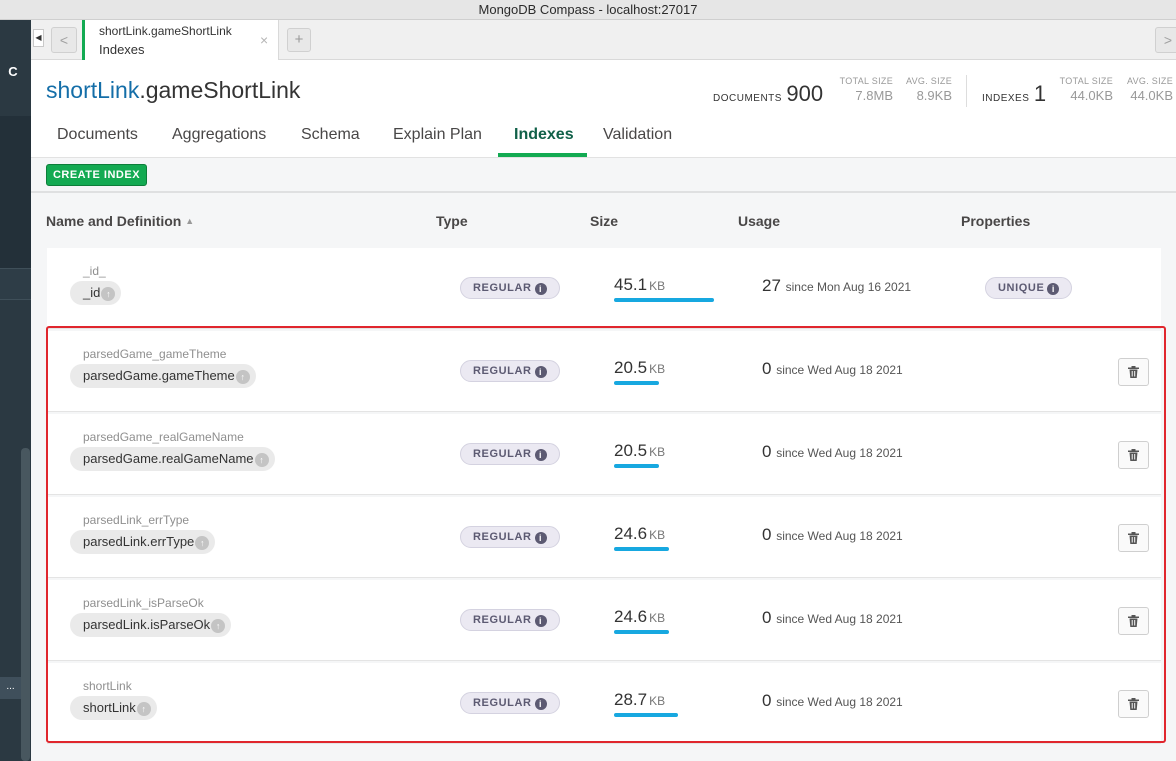 The image size is (1176, 761). What do you see at coordinates (1151, 95) in the screenshot?
I see `idx-avg-size-value: 44.0KB` at bounding box center [1151, 95].